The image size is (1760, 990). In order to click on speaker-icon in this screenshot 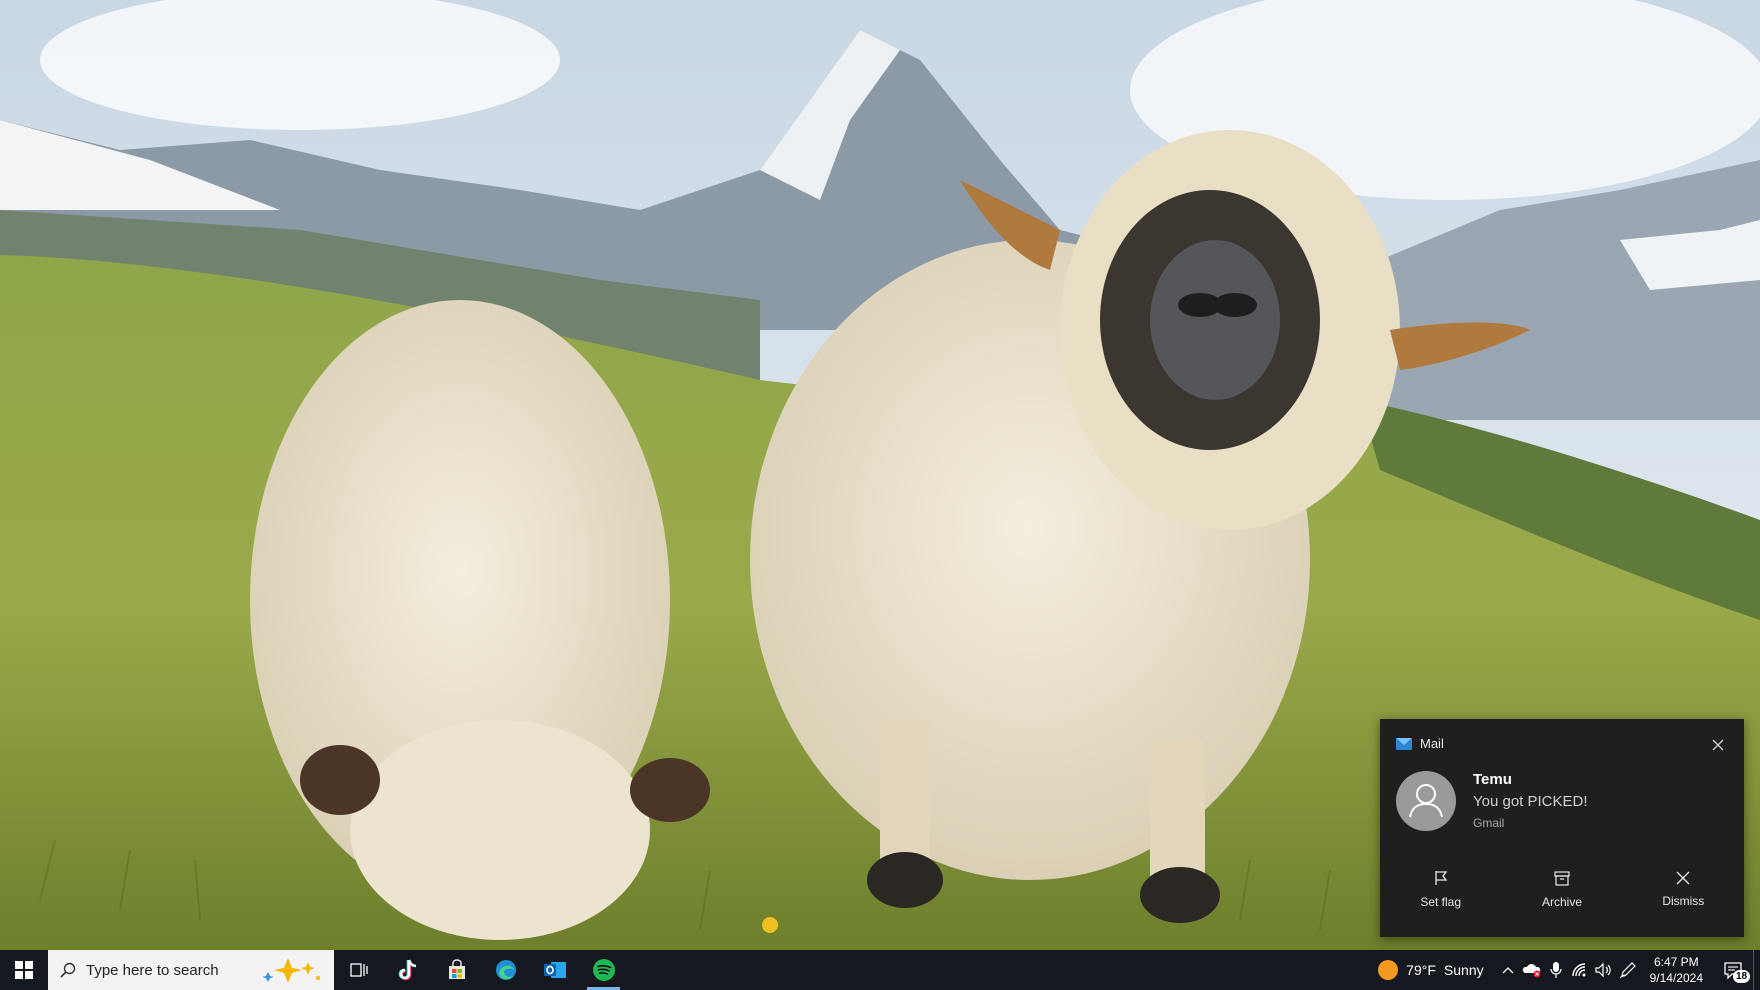, I will do `click(1603, 970)`.